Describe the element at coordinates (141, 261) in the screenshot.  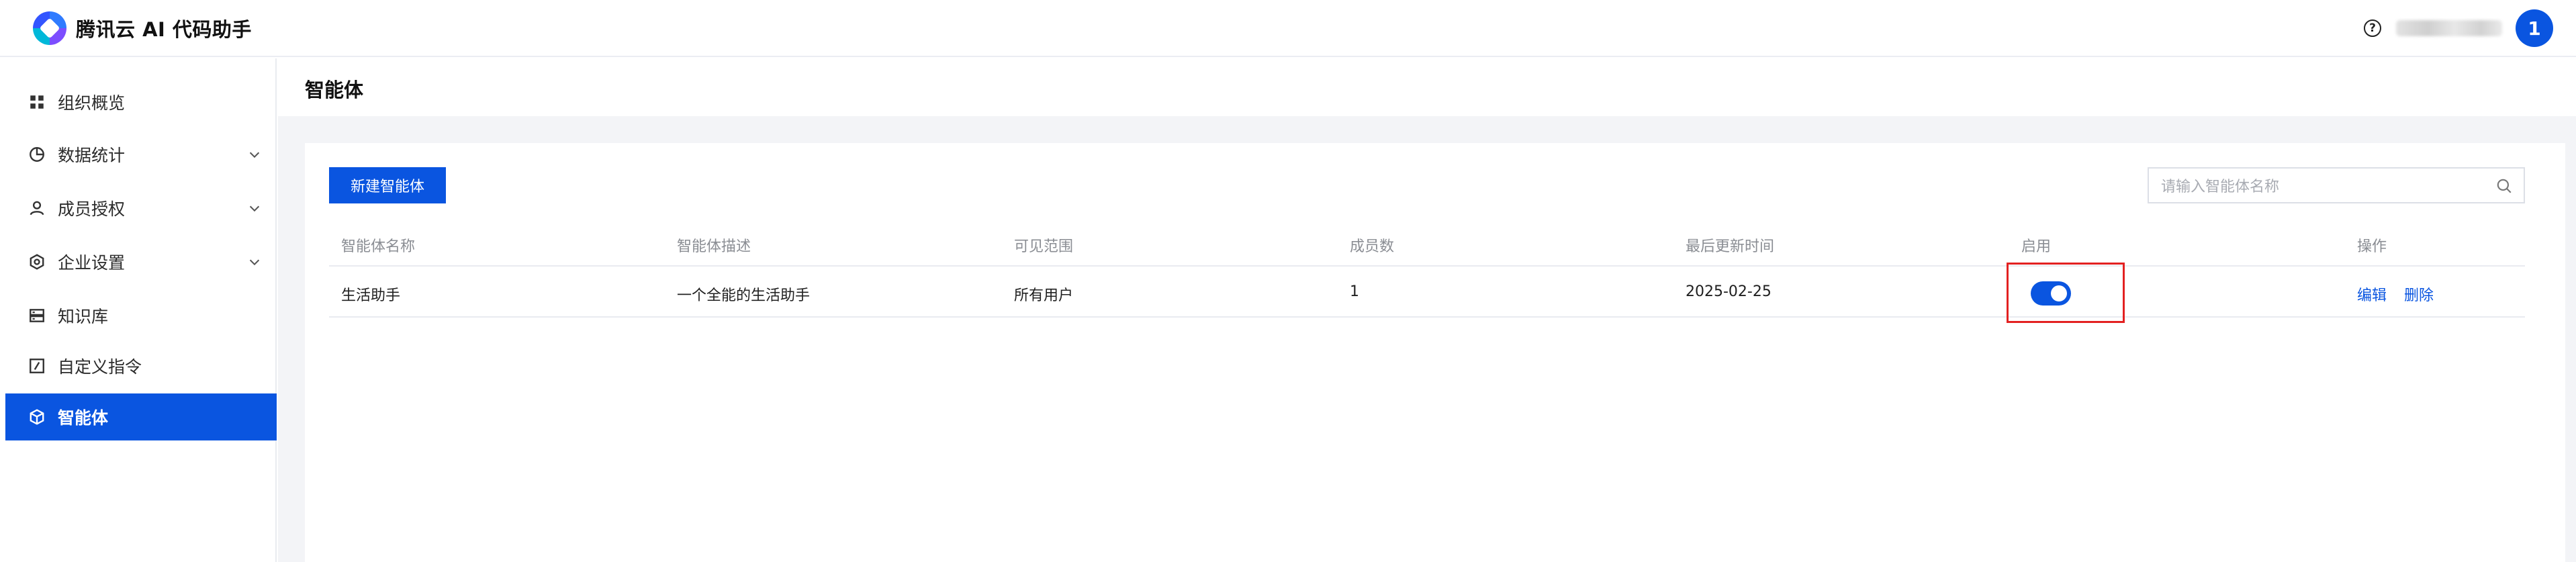
I see `sidebar-item-enterprise-settings: 企业设置` at that location.